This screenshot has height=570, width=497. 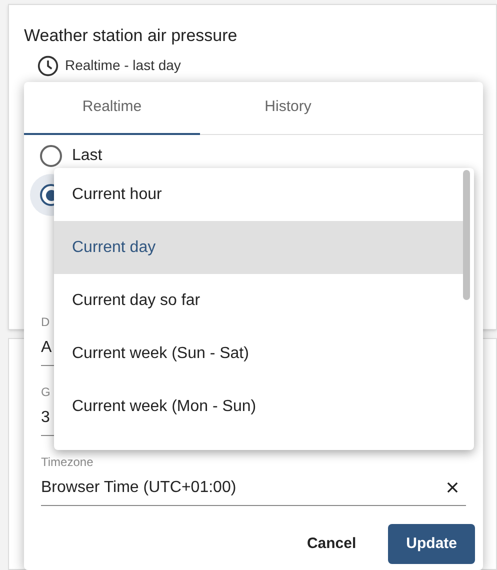 I want to click on clock-icon, so click(x=48, y=65).